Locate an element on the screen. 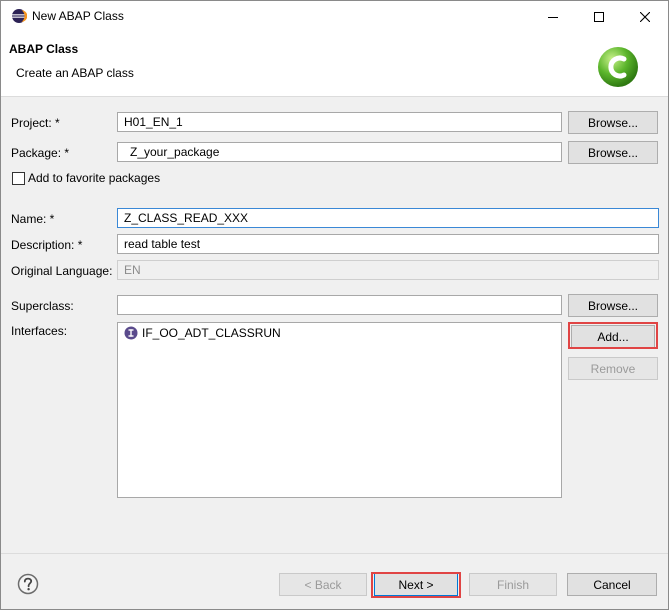  minimize-icon is located at coordinates (553, 17).